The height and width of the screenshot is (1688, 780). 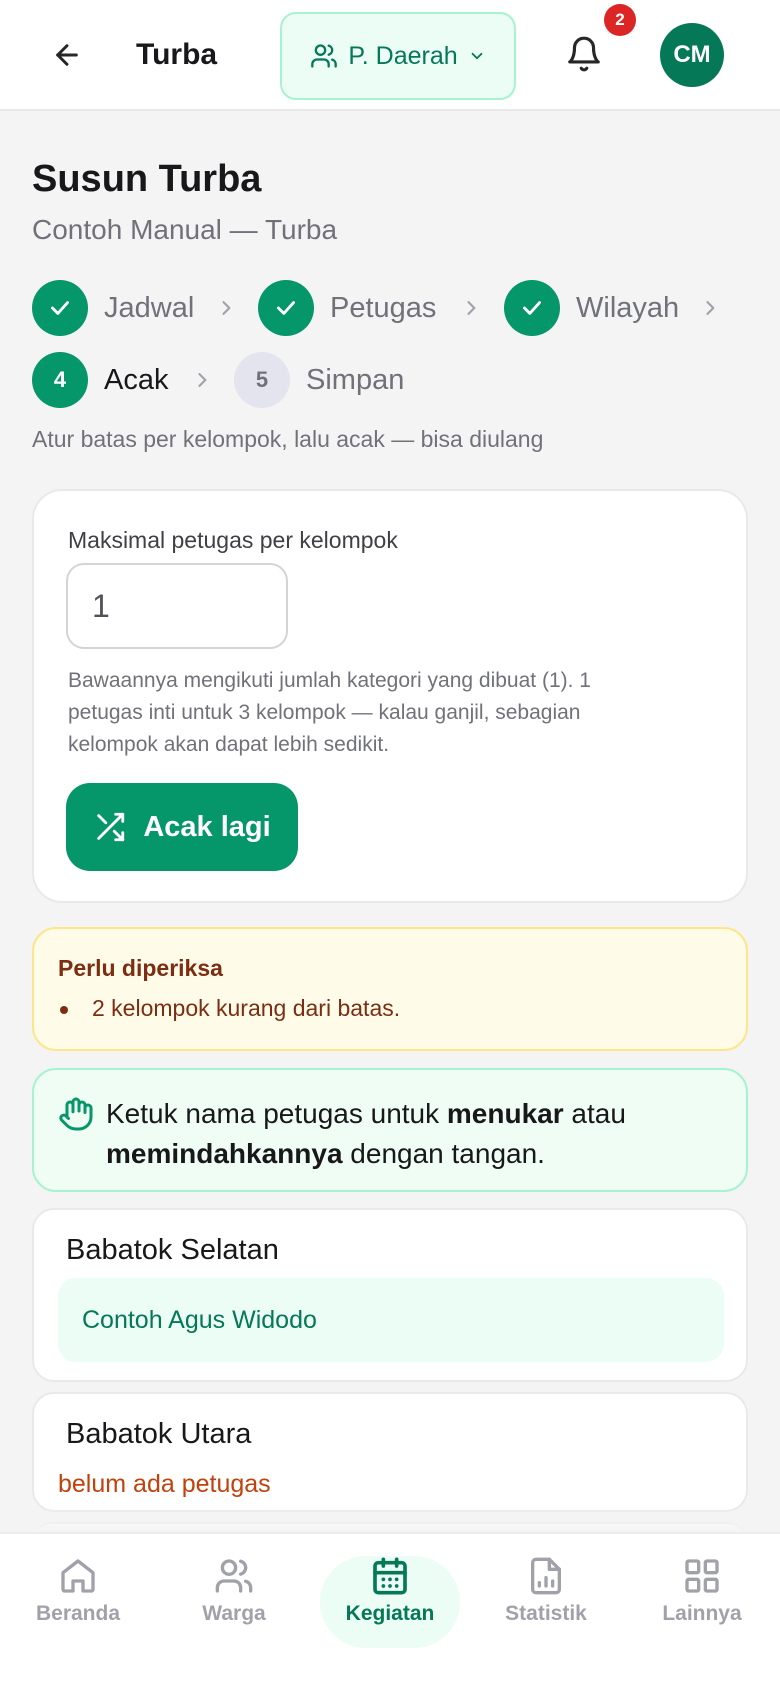 I want to click on group-card: Babatok Utara belum ada petugas, so click(x=390, y=1452).